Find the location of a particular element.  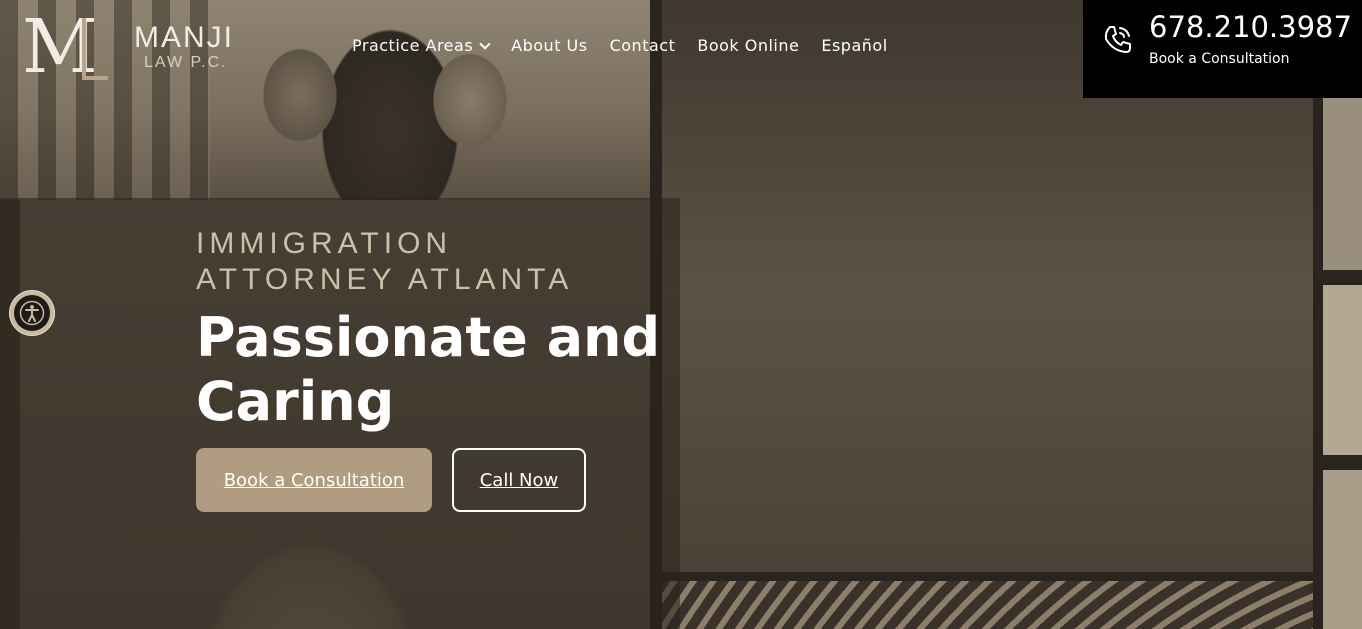

chevron-down-icon is located at coordinates (485, 43).